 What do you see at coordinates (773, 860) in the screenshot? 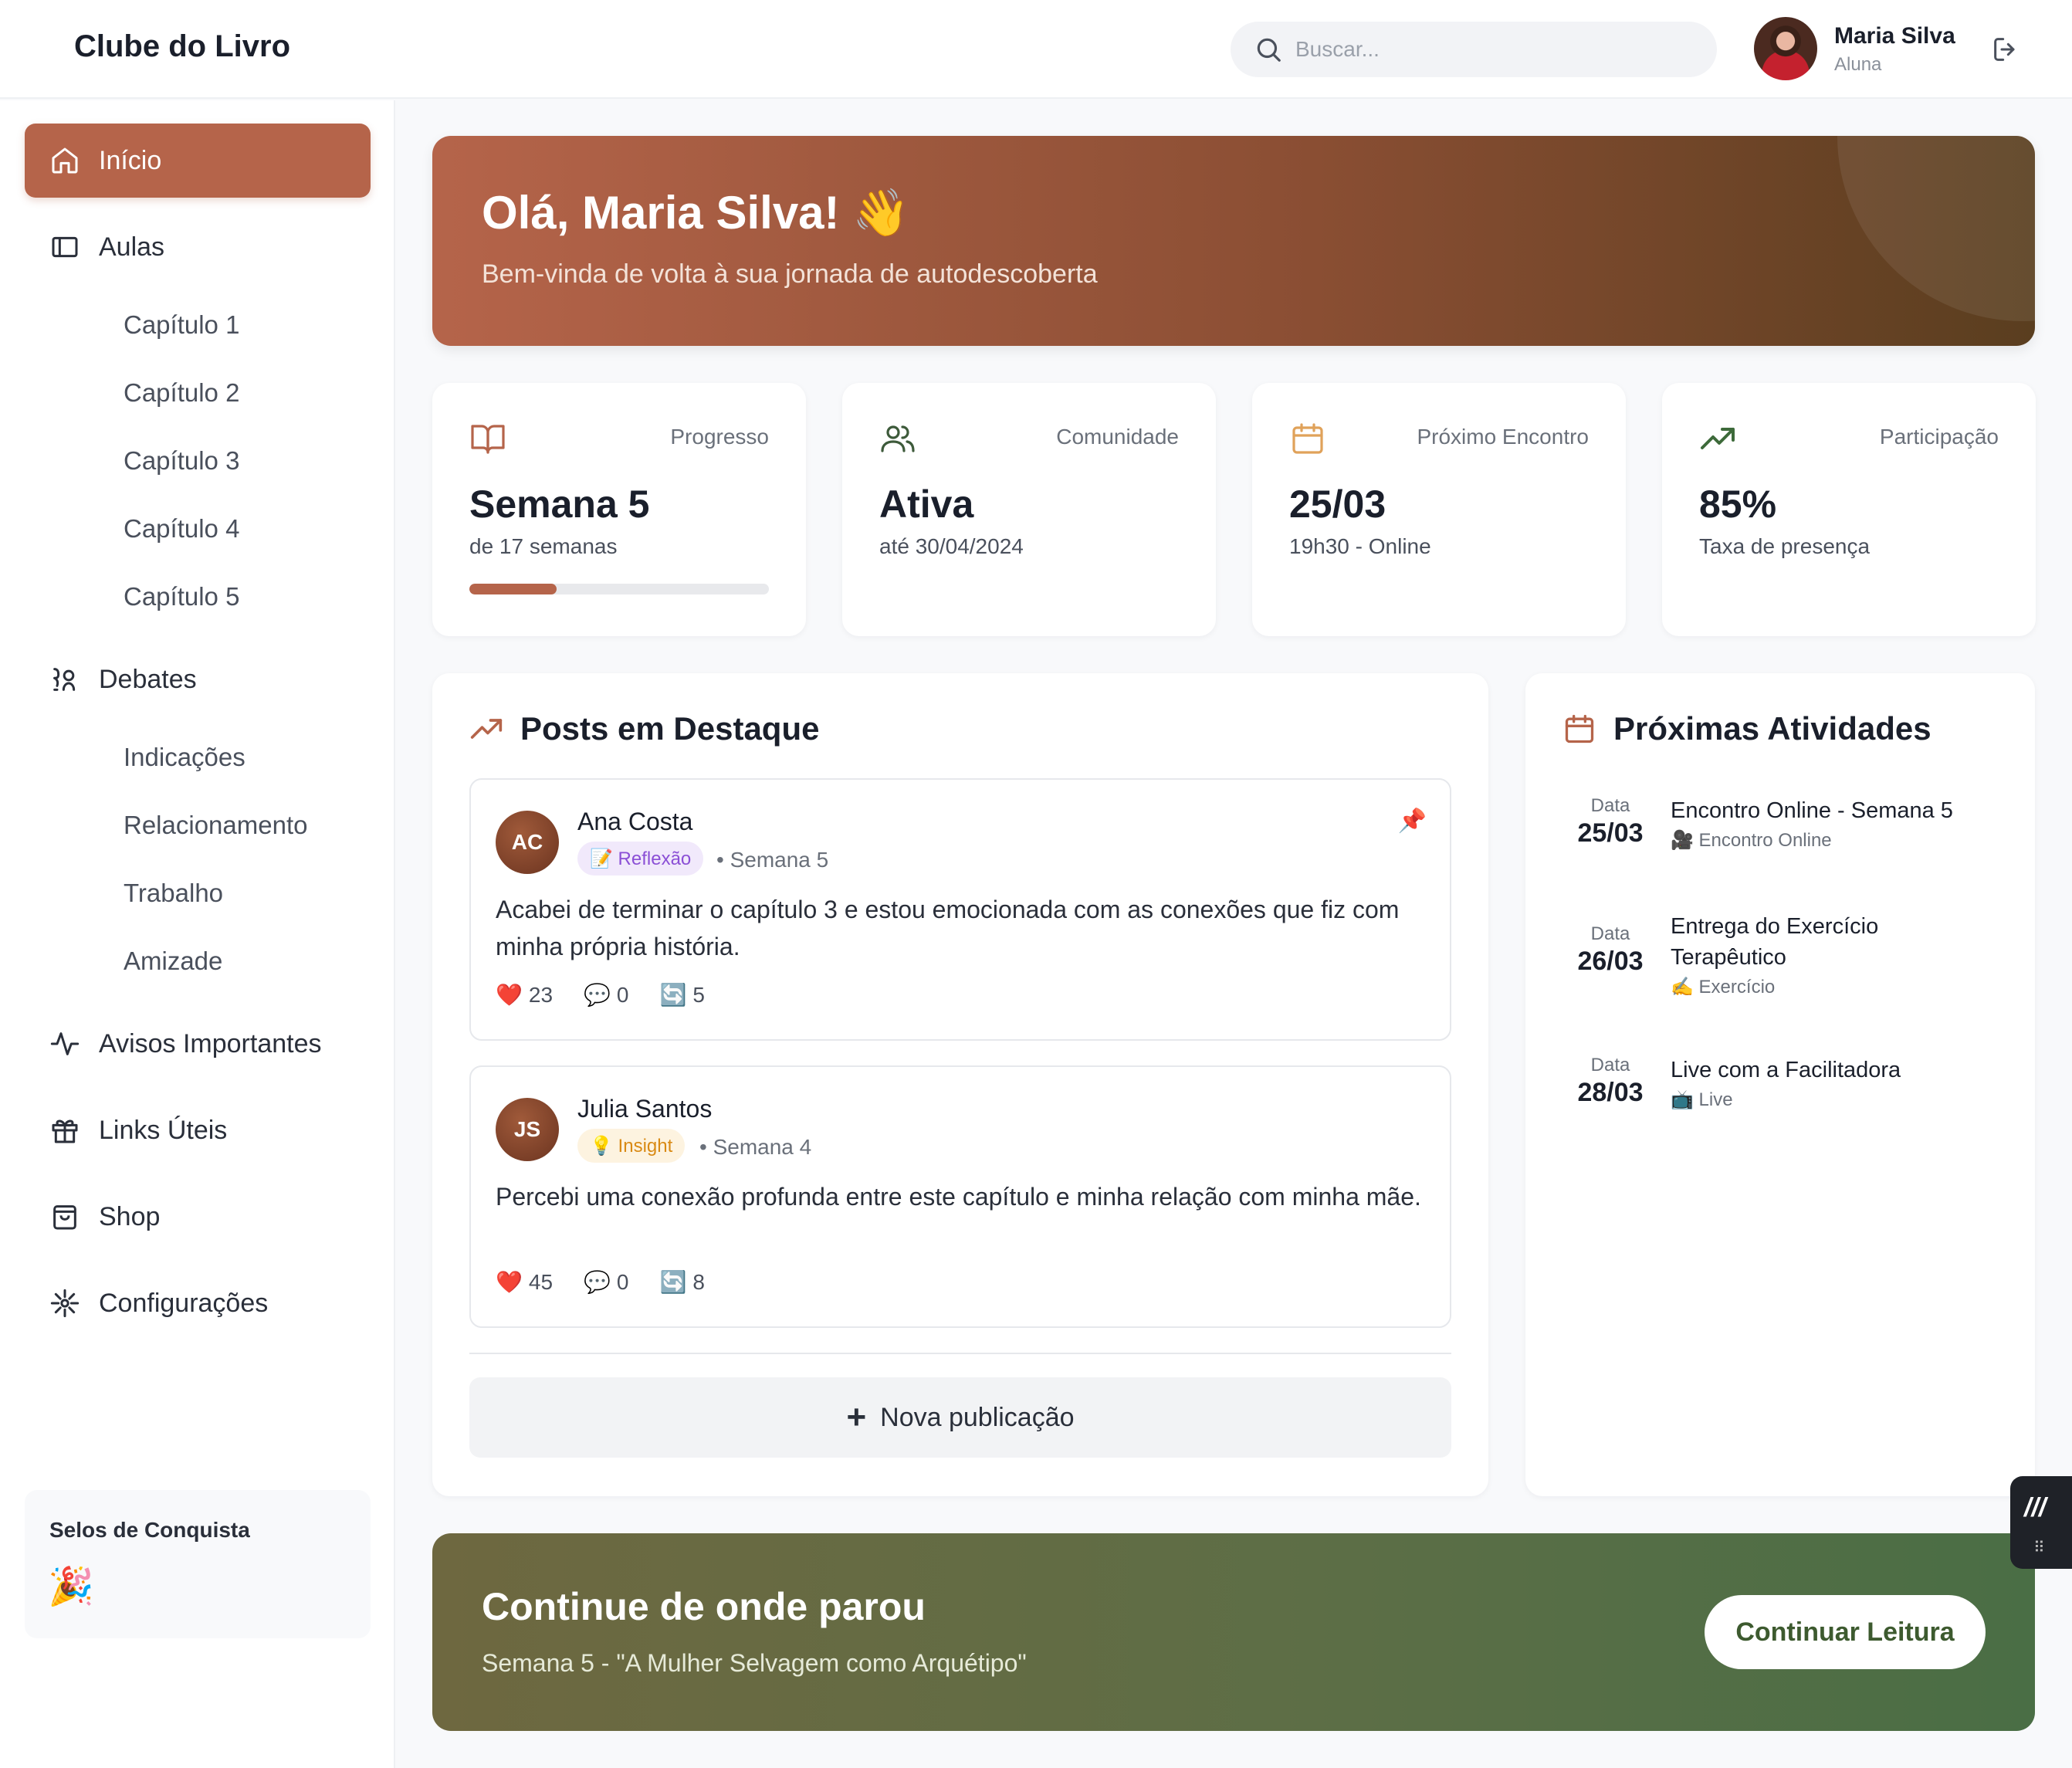
I see `post-week: • Semana 5` at bounding box center [773, 860].